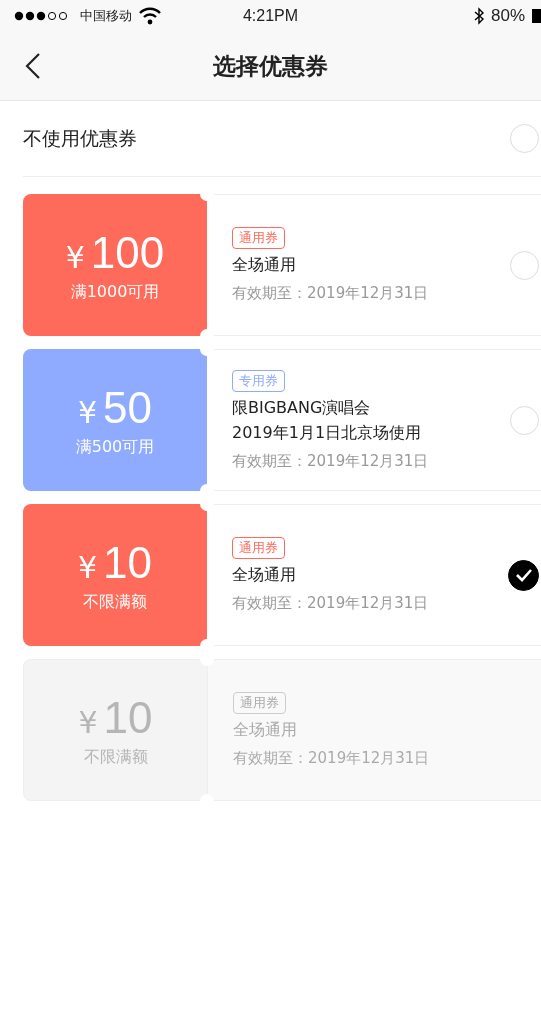  What do you see at coordinates (127, 407) in the screenshot?
I see `coupon-amount: 50` at bounding box center [127, 407].